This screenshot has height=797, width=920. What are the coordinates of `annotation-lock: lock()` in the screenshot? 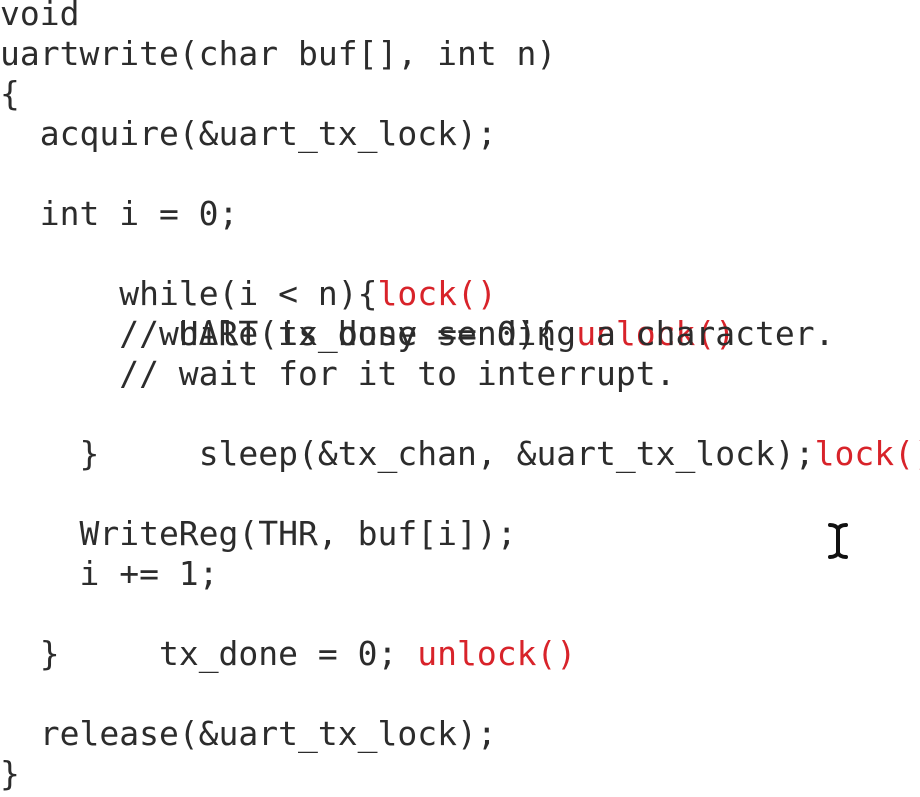 It's located at (867, 453).